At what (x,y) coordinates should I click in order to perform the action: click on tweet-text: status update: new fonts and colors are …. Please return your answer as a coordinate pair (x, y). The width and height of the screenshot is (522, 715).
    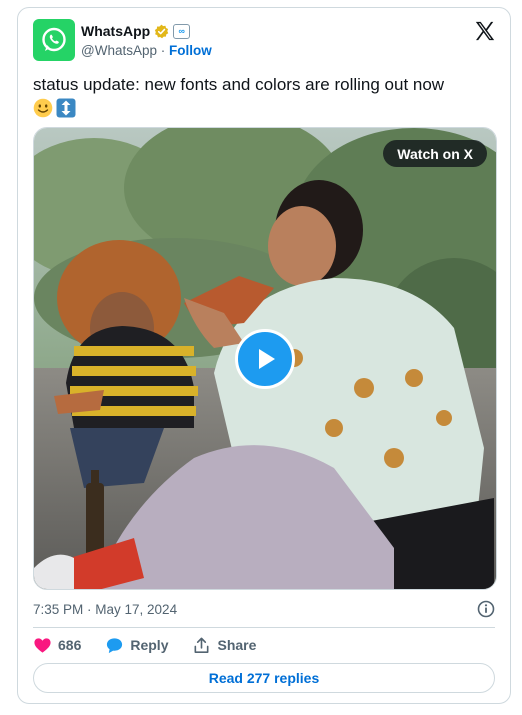
    Looking at the image, I should click on (239, 84).